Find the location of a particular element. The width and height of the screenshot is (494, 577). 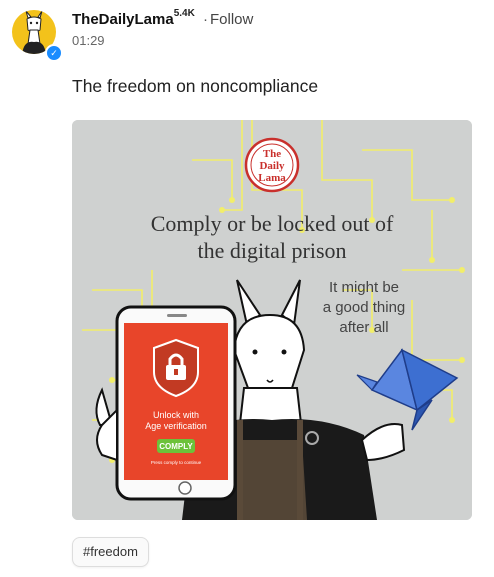

comply-button: COMPLY is located at coordinates (176, 446).